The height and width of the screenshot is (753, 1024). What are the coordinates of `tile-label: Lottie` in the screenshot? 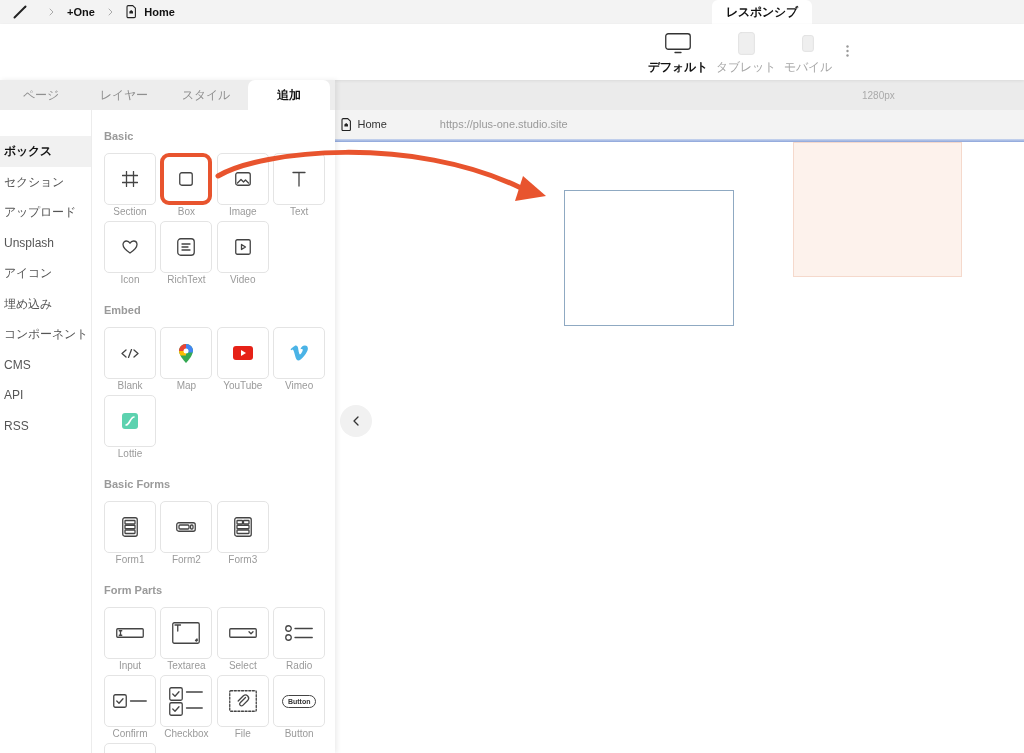 It's located at (130, 454).